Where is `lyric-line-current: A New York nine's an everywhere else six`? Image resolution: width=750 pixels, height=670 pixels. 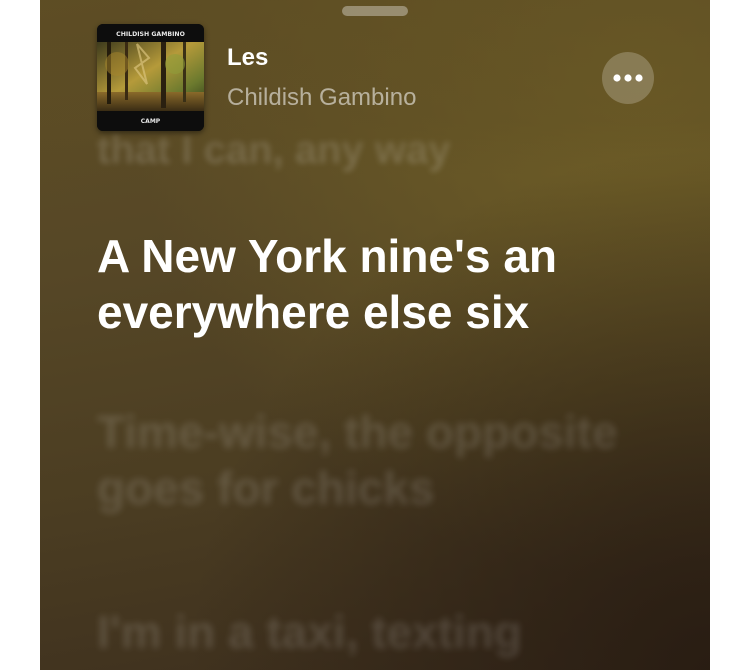 lyric-line-current: A New York nine's an everywhere else six is located at coordinates (377, 284).